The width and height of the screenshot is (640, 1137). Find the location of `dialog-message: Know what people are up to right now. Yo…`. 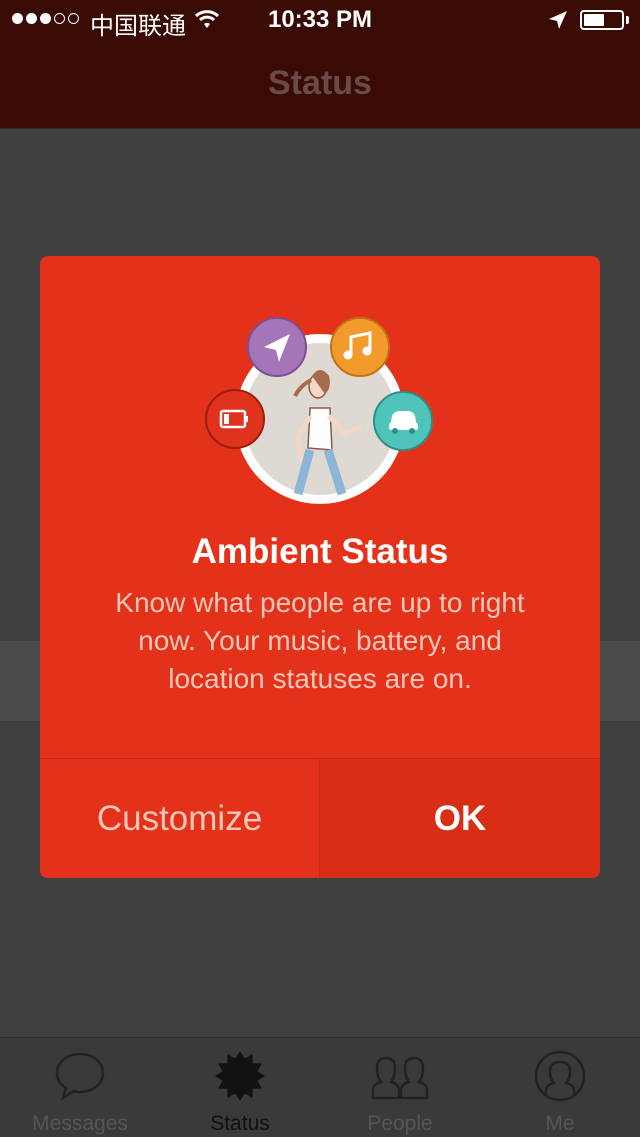

dialog-message: Know what people are up to right now. Yo… is located at coordinates (320, 640).